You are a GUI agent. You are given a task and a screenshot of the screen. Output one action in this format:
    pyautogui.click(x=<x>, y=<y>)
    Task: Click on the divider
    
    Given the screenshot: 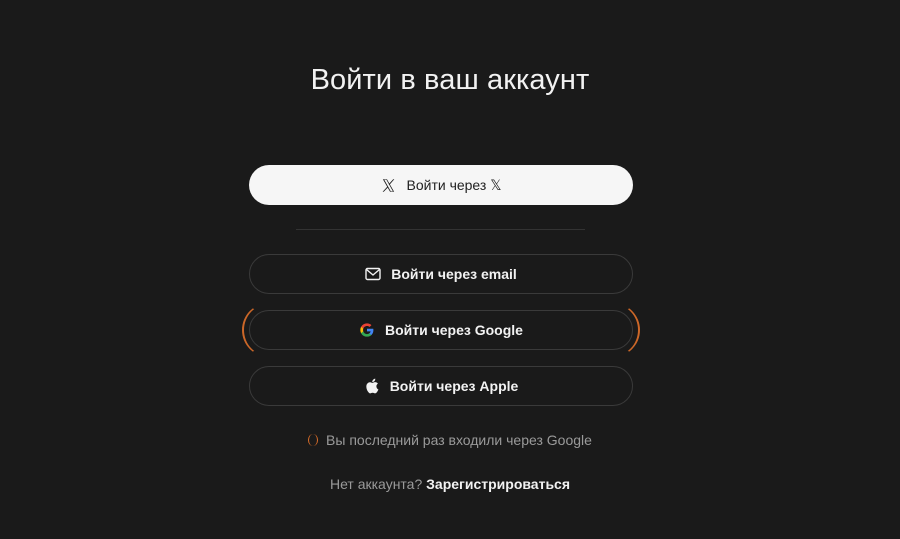 What is the action you would take?
    pyautogui.click(x=440, y=229)
    